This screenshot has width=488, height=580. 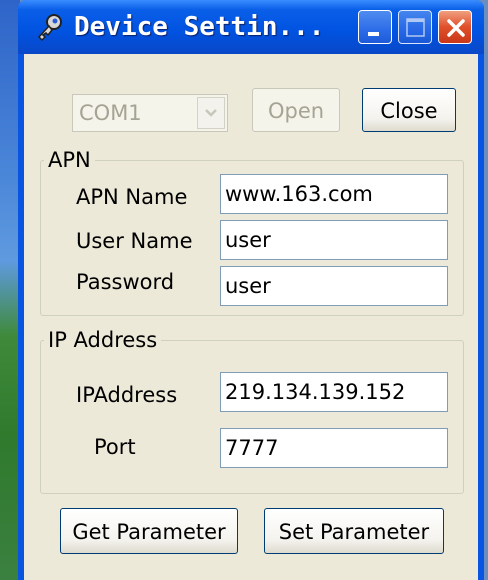 I want to click on chevron-down-icon, so click(x=211, y=113).